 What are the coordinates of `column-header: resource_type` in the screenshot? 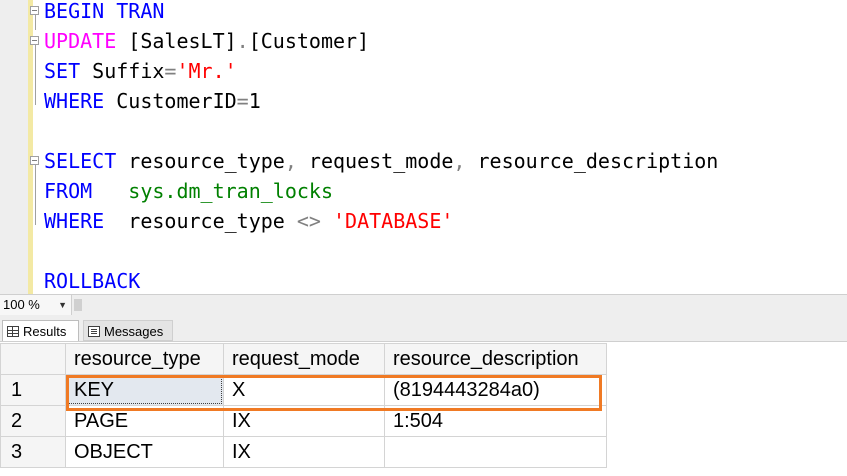 It's located at (144, 359).